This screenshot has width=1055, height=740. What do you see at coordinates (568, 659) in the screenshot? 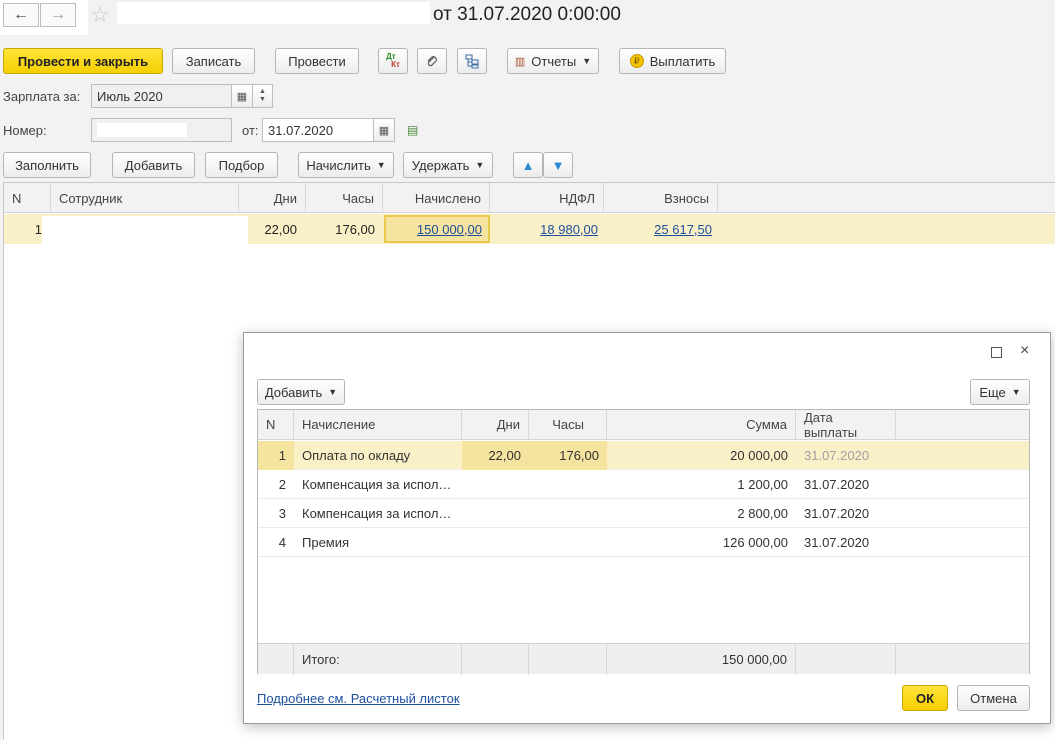
I see `footer-hours` at bounding box center [568, 659].